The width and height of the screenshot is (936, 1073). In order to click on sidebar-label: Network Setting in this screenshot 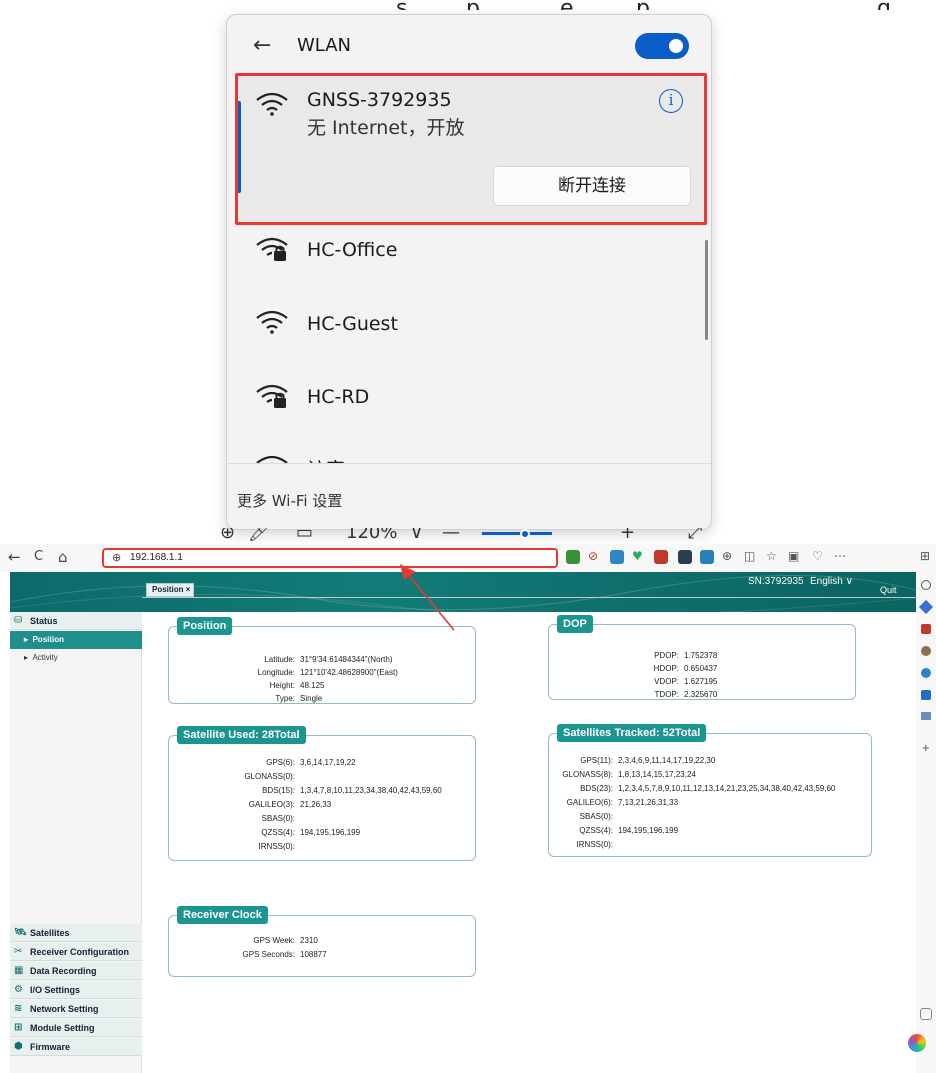, I will do `click(64, 1009)`.